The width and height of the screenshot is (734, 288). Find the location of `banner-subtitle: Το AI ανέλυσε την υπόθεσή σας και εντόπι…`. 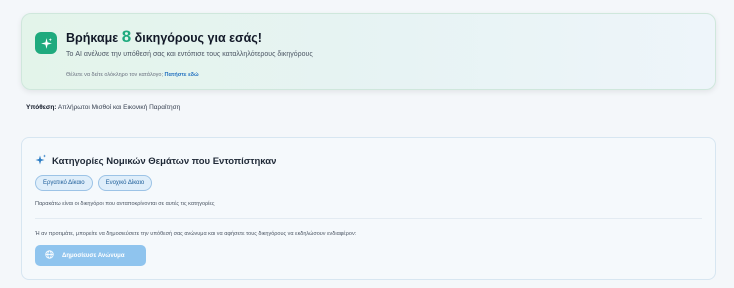

banner-subtitle: Το AI ανέλυσε την υπόθεσή σας και εντόπι… is located at coordinates (189, 54).